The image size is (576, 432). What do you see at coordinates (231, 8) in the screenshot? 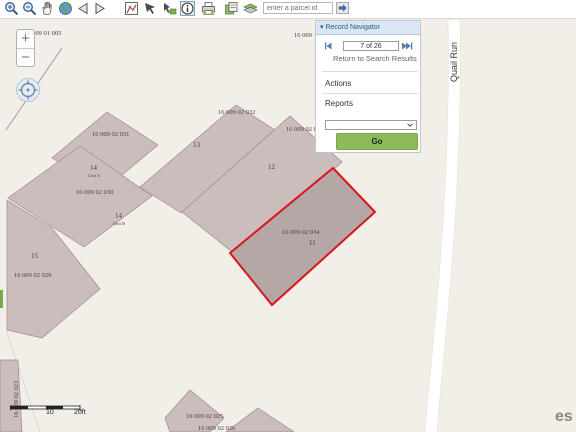
I see `basemap-icon` at bounding box center [231, 8].